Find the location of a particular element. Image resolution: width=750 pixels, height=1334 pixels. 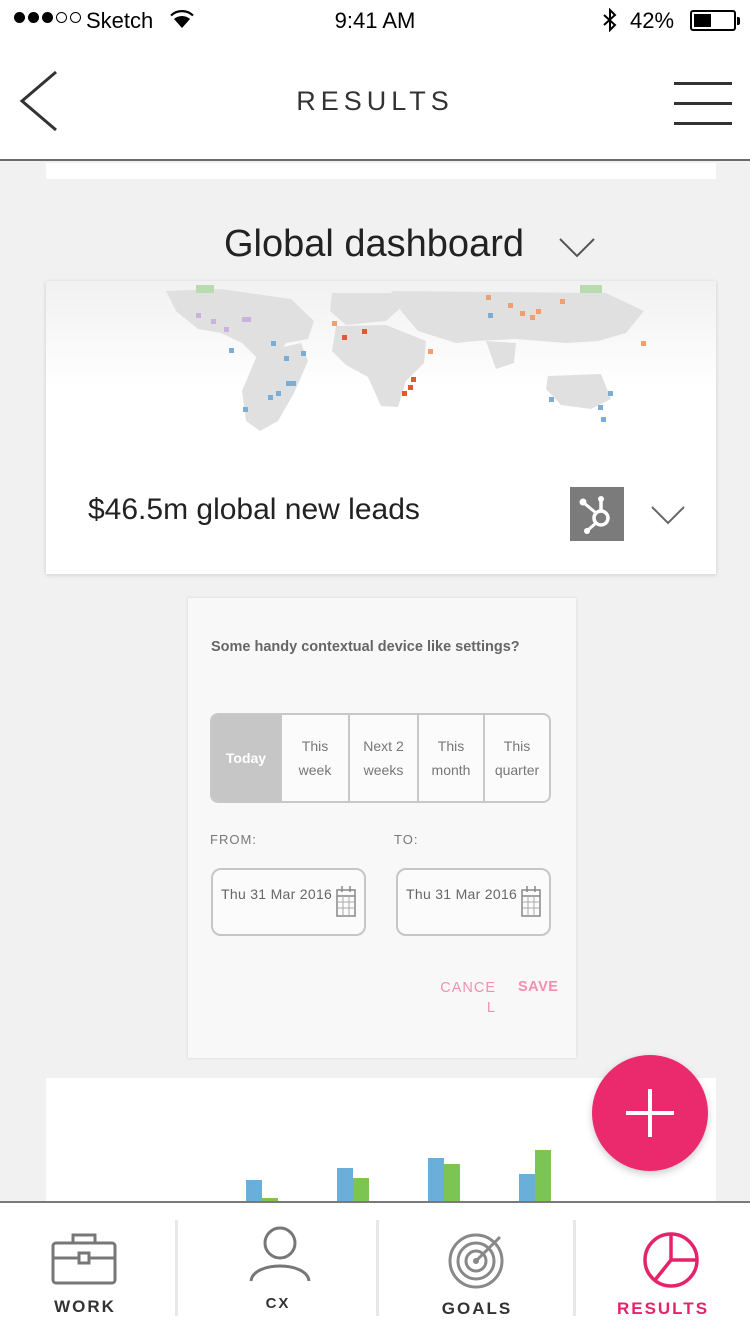

range-option-this-month: This month is located at coordinates (452, 758).